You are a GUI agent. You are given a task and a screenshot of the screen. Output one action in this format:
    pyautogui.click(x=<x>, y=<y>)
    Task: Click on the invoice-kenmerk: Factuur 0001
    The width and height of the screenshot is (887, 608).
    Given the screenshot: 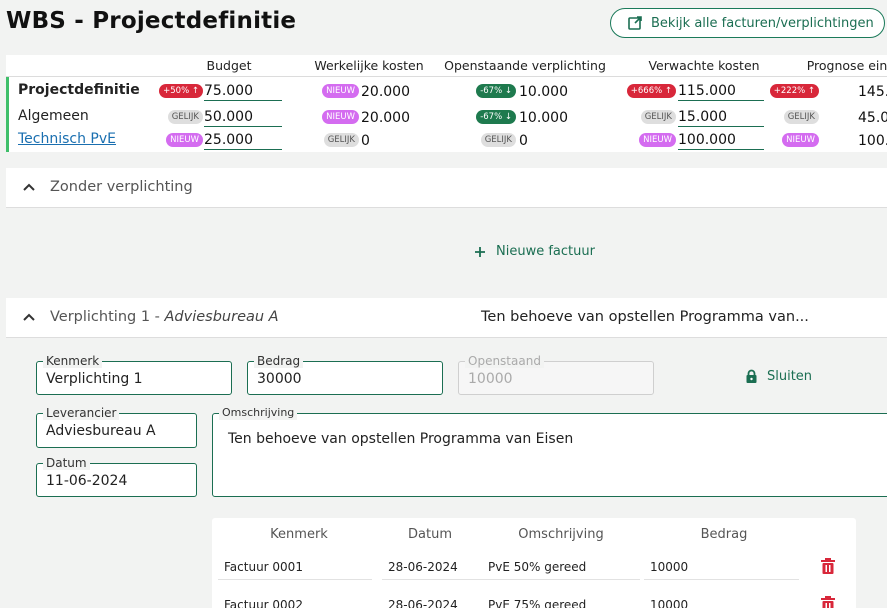 What is the action you would take?
    pyautogui.click(x=295, y=568)
    